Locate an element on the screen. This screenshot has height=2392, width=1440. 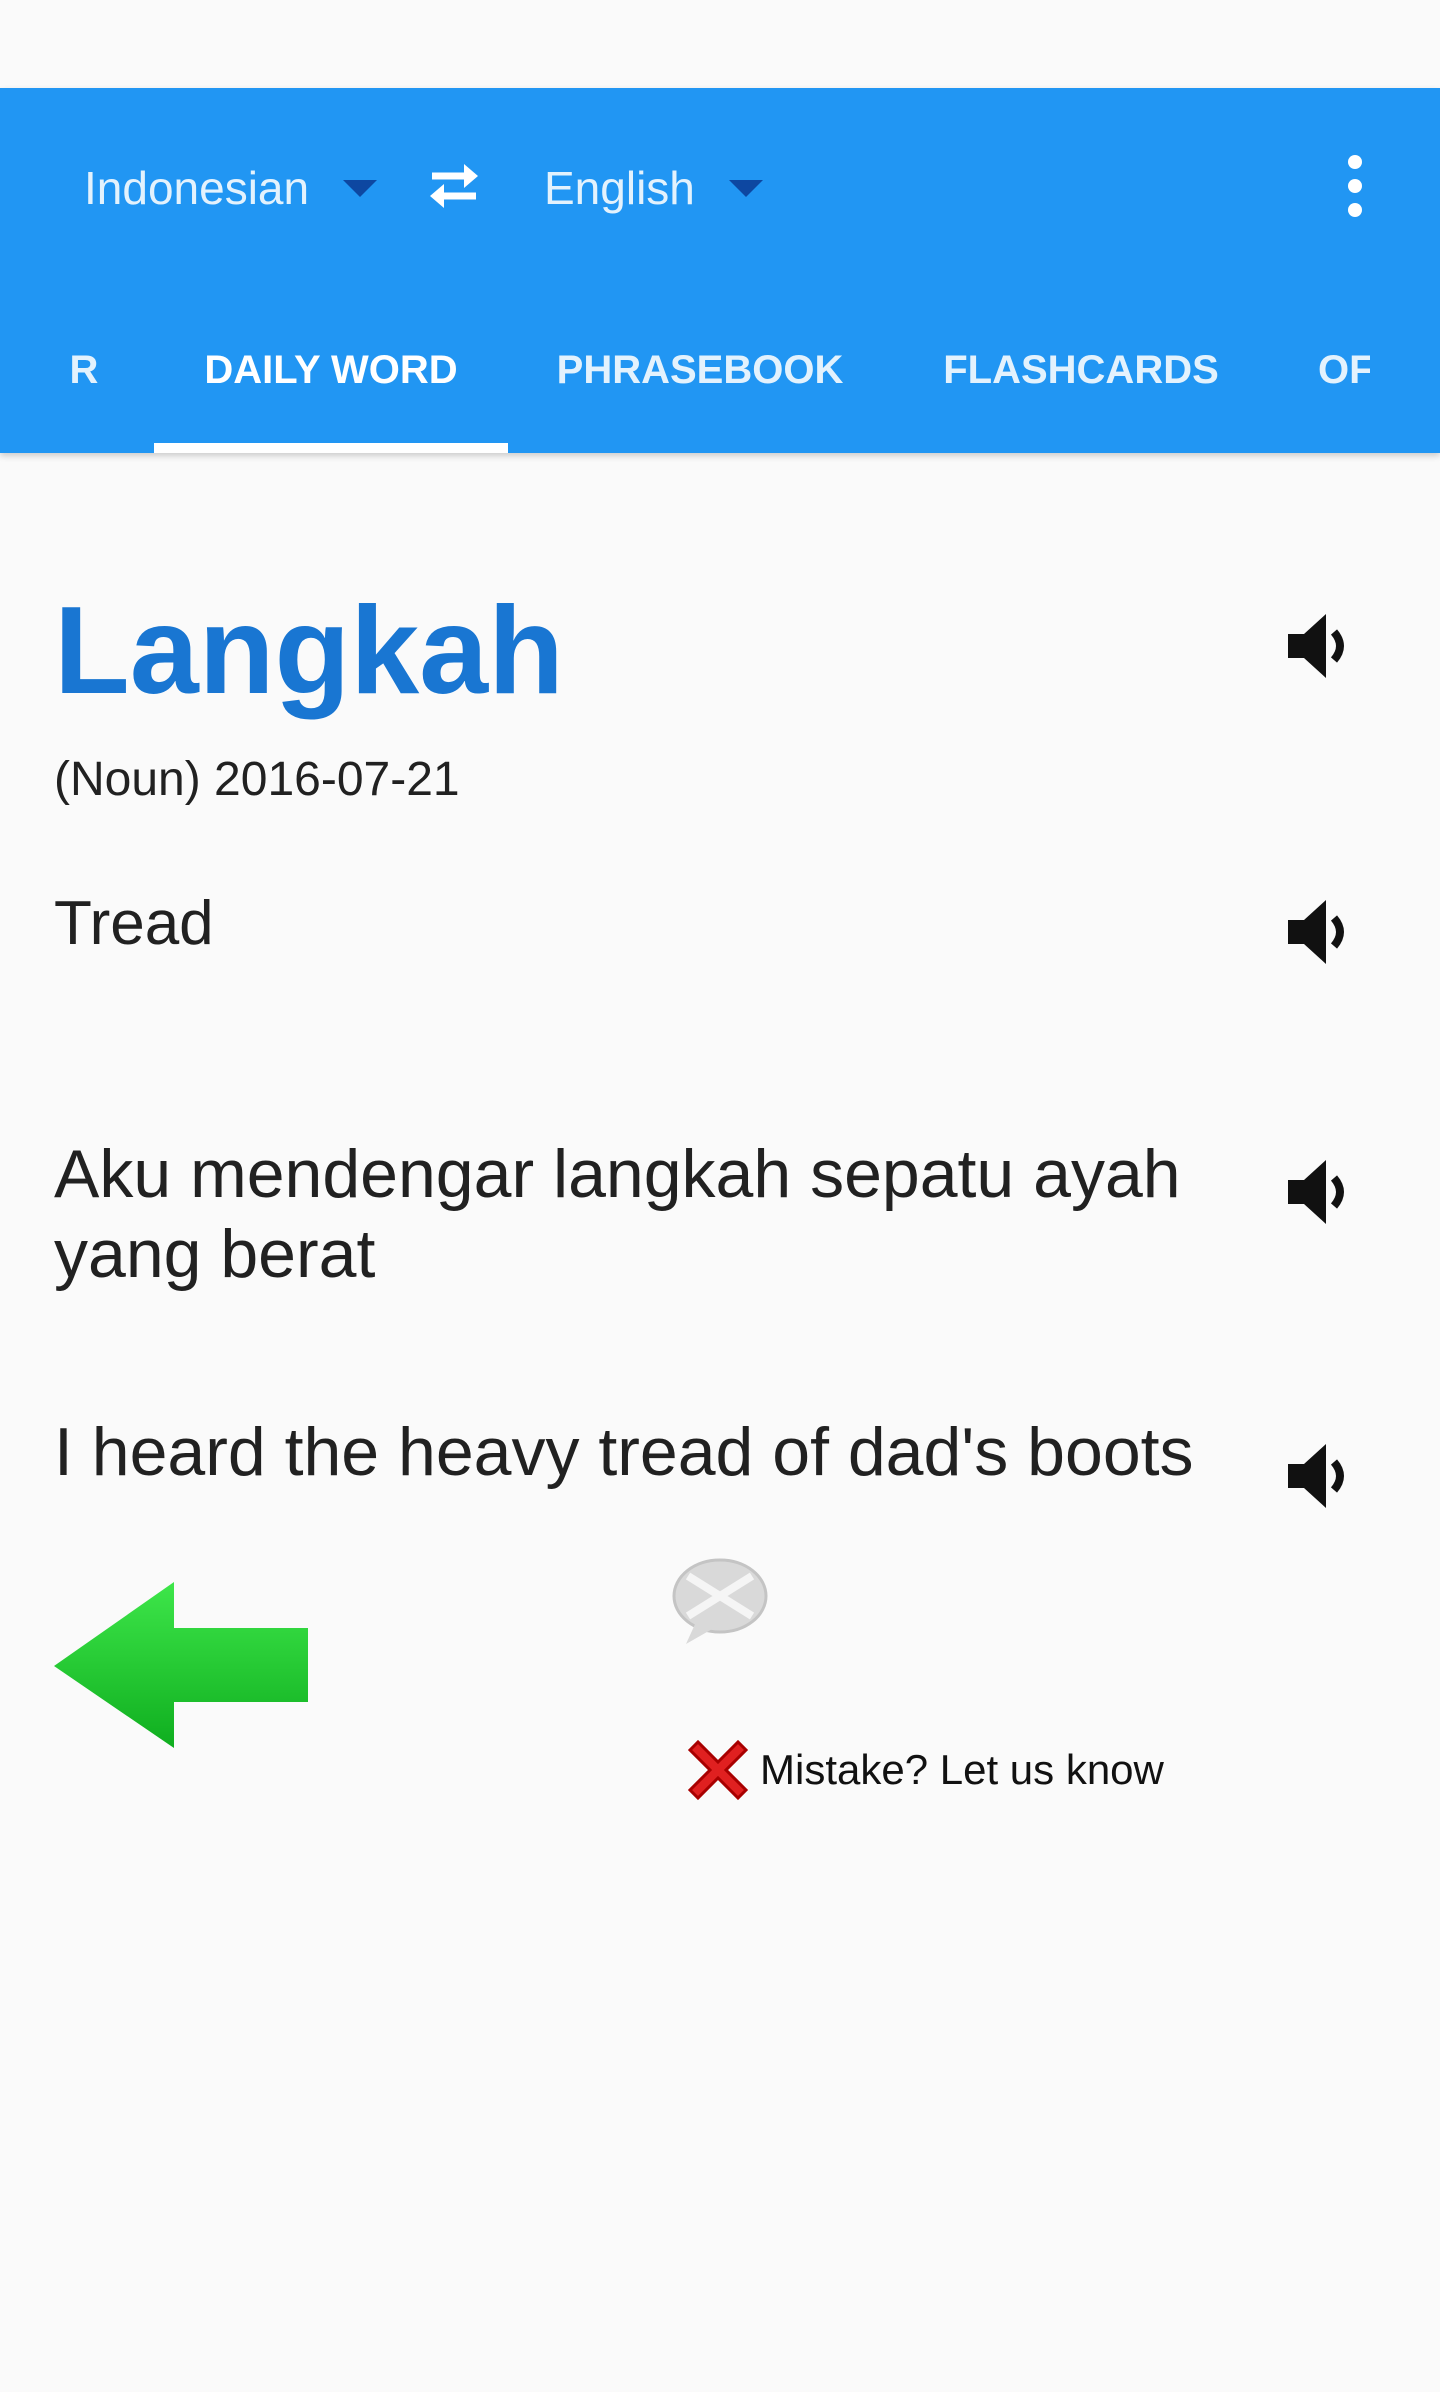
tab-indicator is located at coordinates (331, 448).